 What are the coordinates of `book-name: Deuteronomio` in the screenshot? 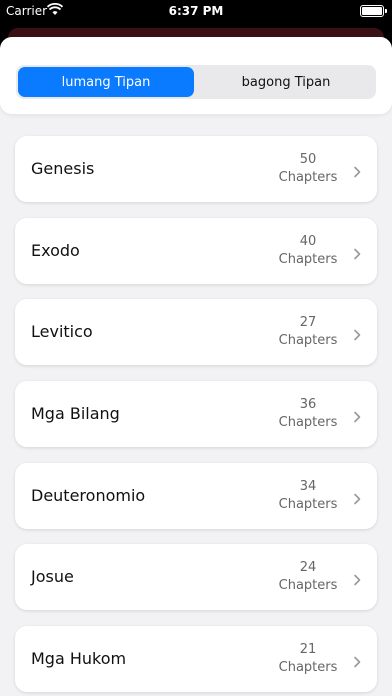 It's located at (88, 495).